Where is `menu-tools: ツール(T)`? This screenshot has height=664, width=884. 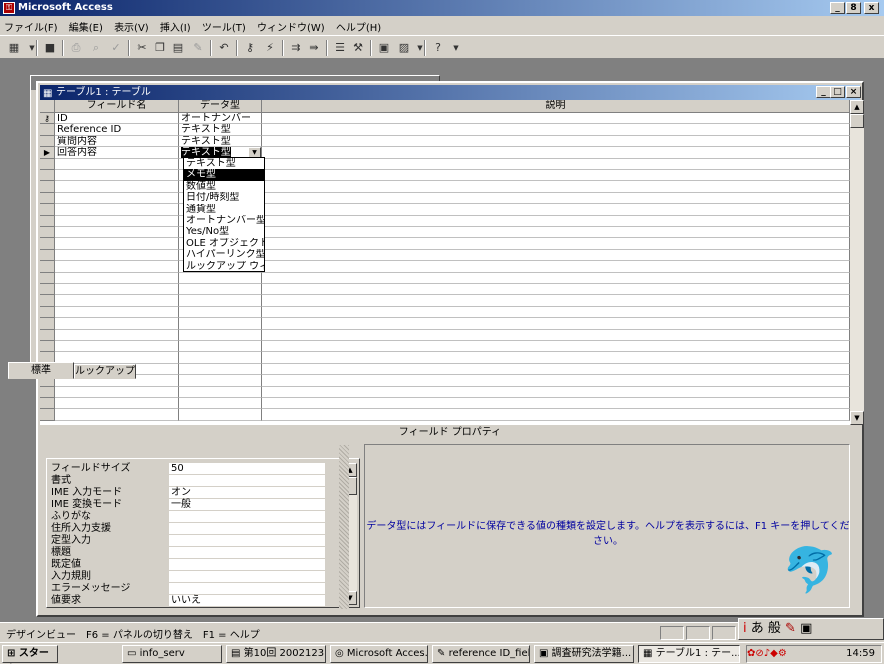
menu-tools: ツール(T) is located at coordinates (224, 26).